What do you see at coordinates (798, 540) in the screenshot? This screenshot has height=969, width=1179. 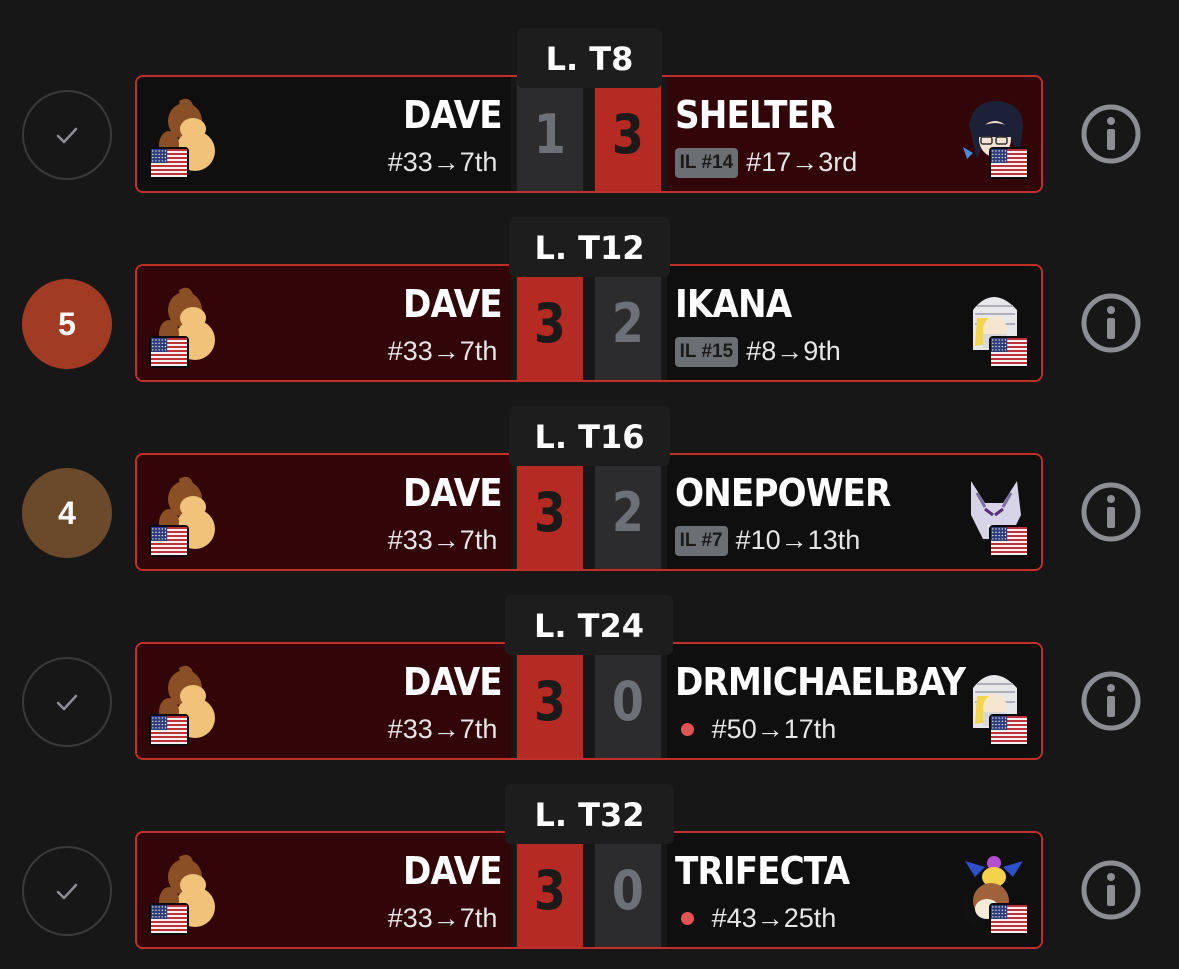 I see `seed-placement: #10→13th` at bounding box center [798, 540].